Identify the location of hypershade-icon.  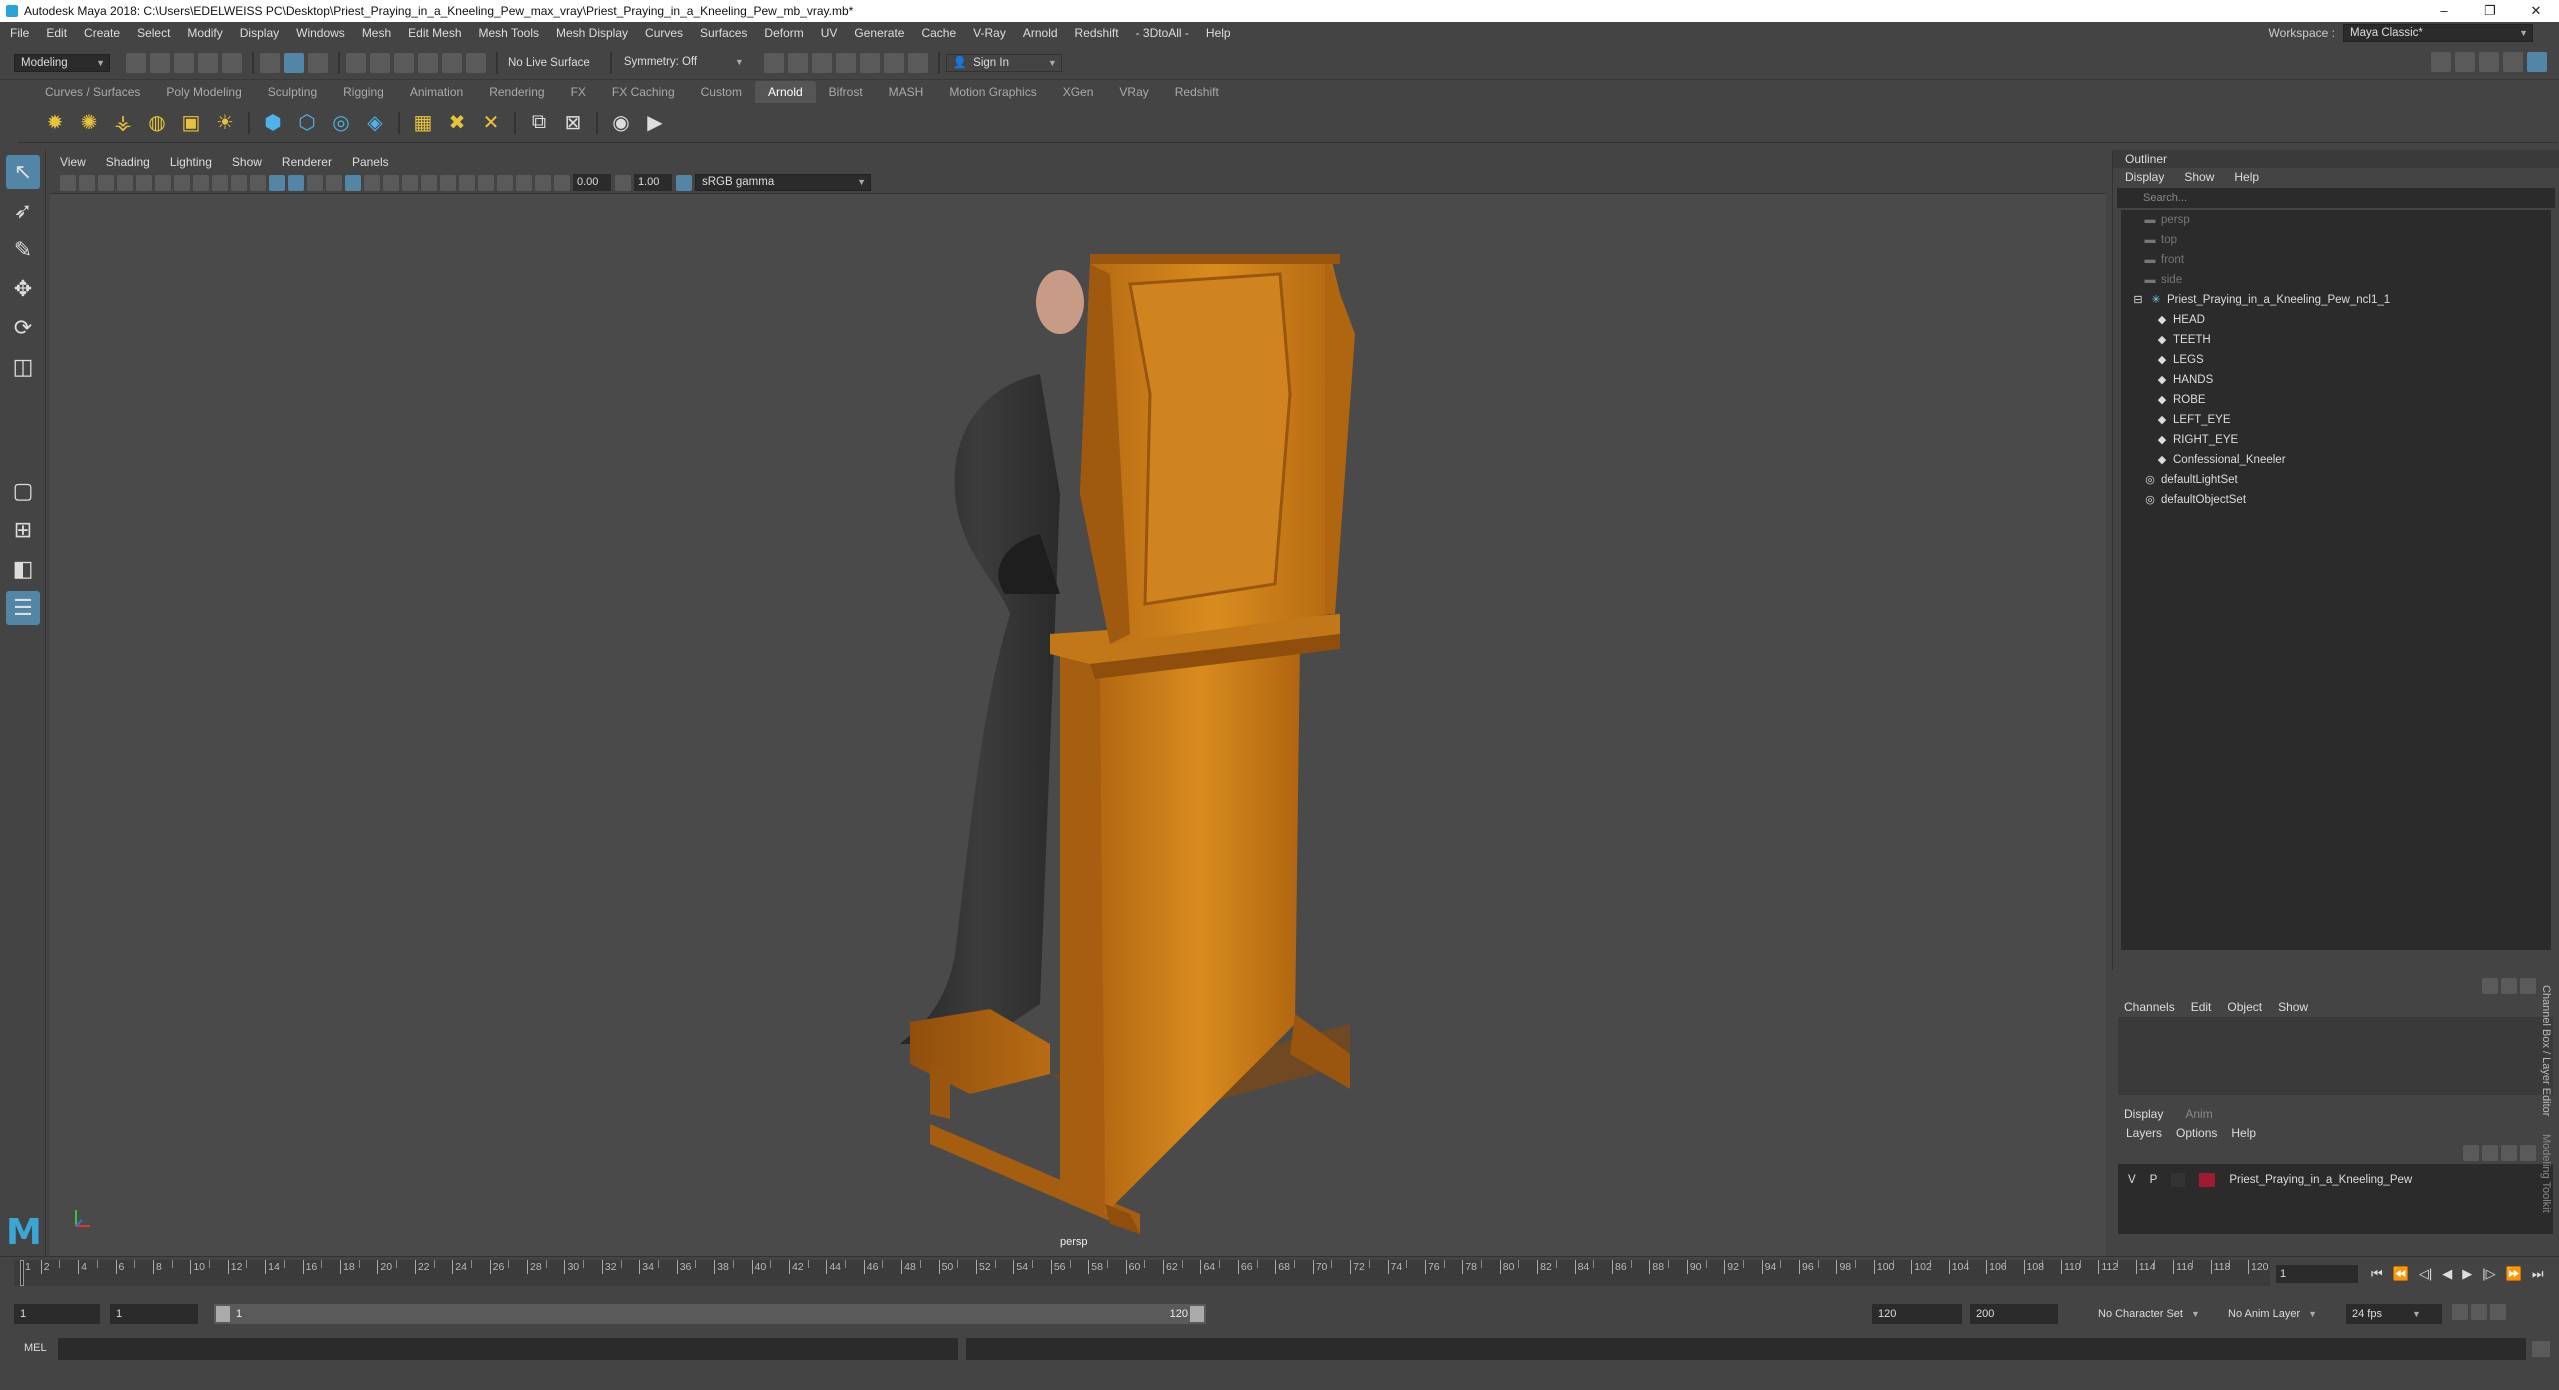
(869, 62).